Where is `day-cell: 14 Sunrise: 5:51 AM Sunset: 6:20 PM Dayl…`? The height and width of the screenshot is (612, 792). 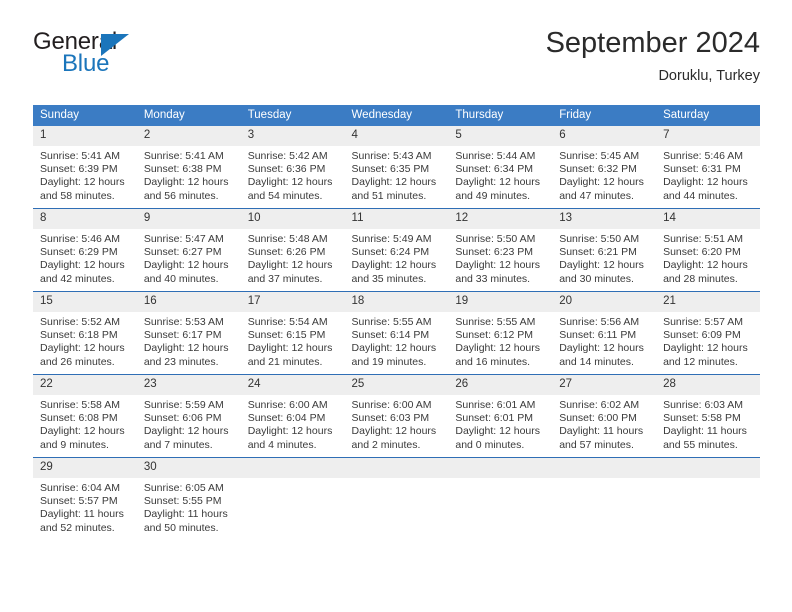 day-cell: 14 Sunrise: 5:51 AM Sunset: 6:20 PM Dayl… is located at coordinates (708, 250).